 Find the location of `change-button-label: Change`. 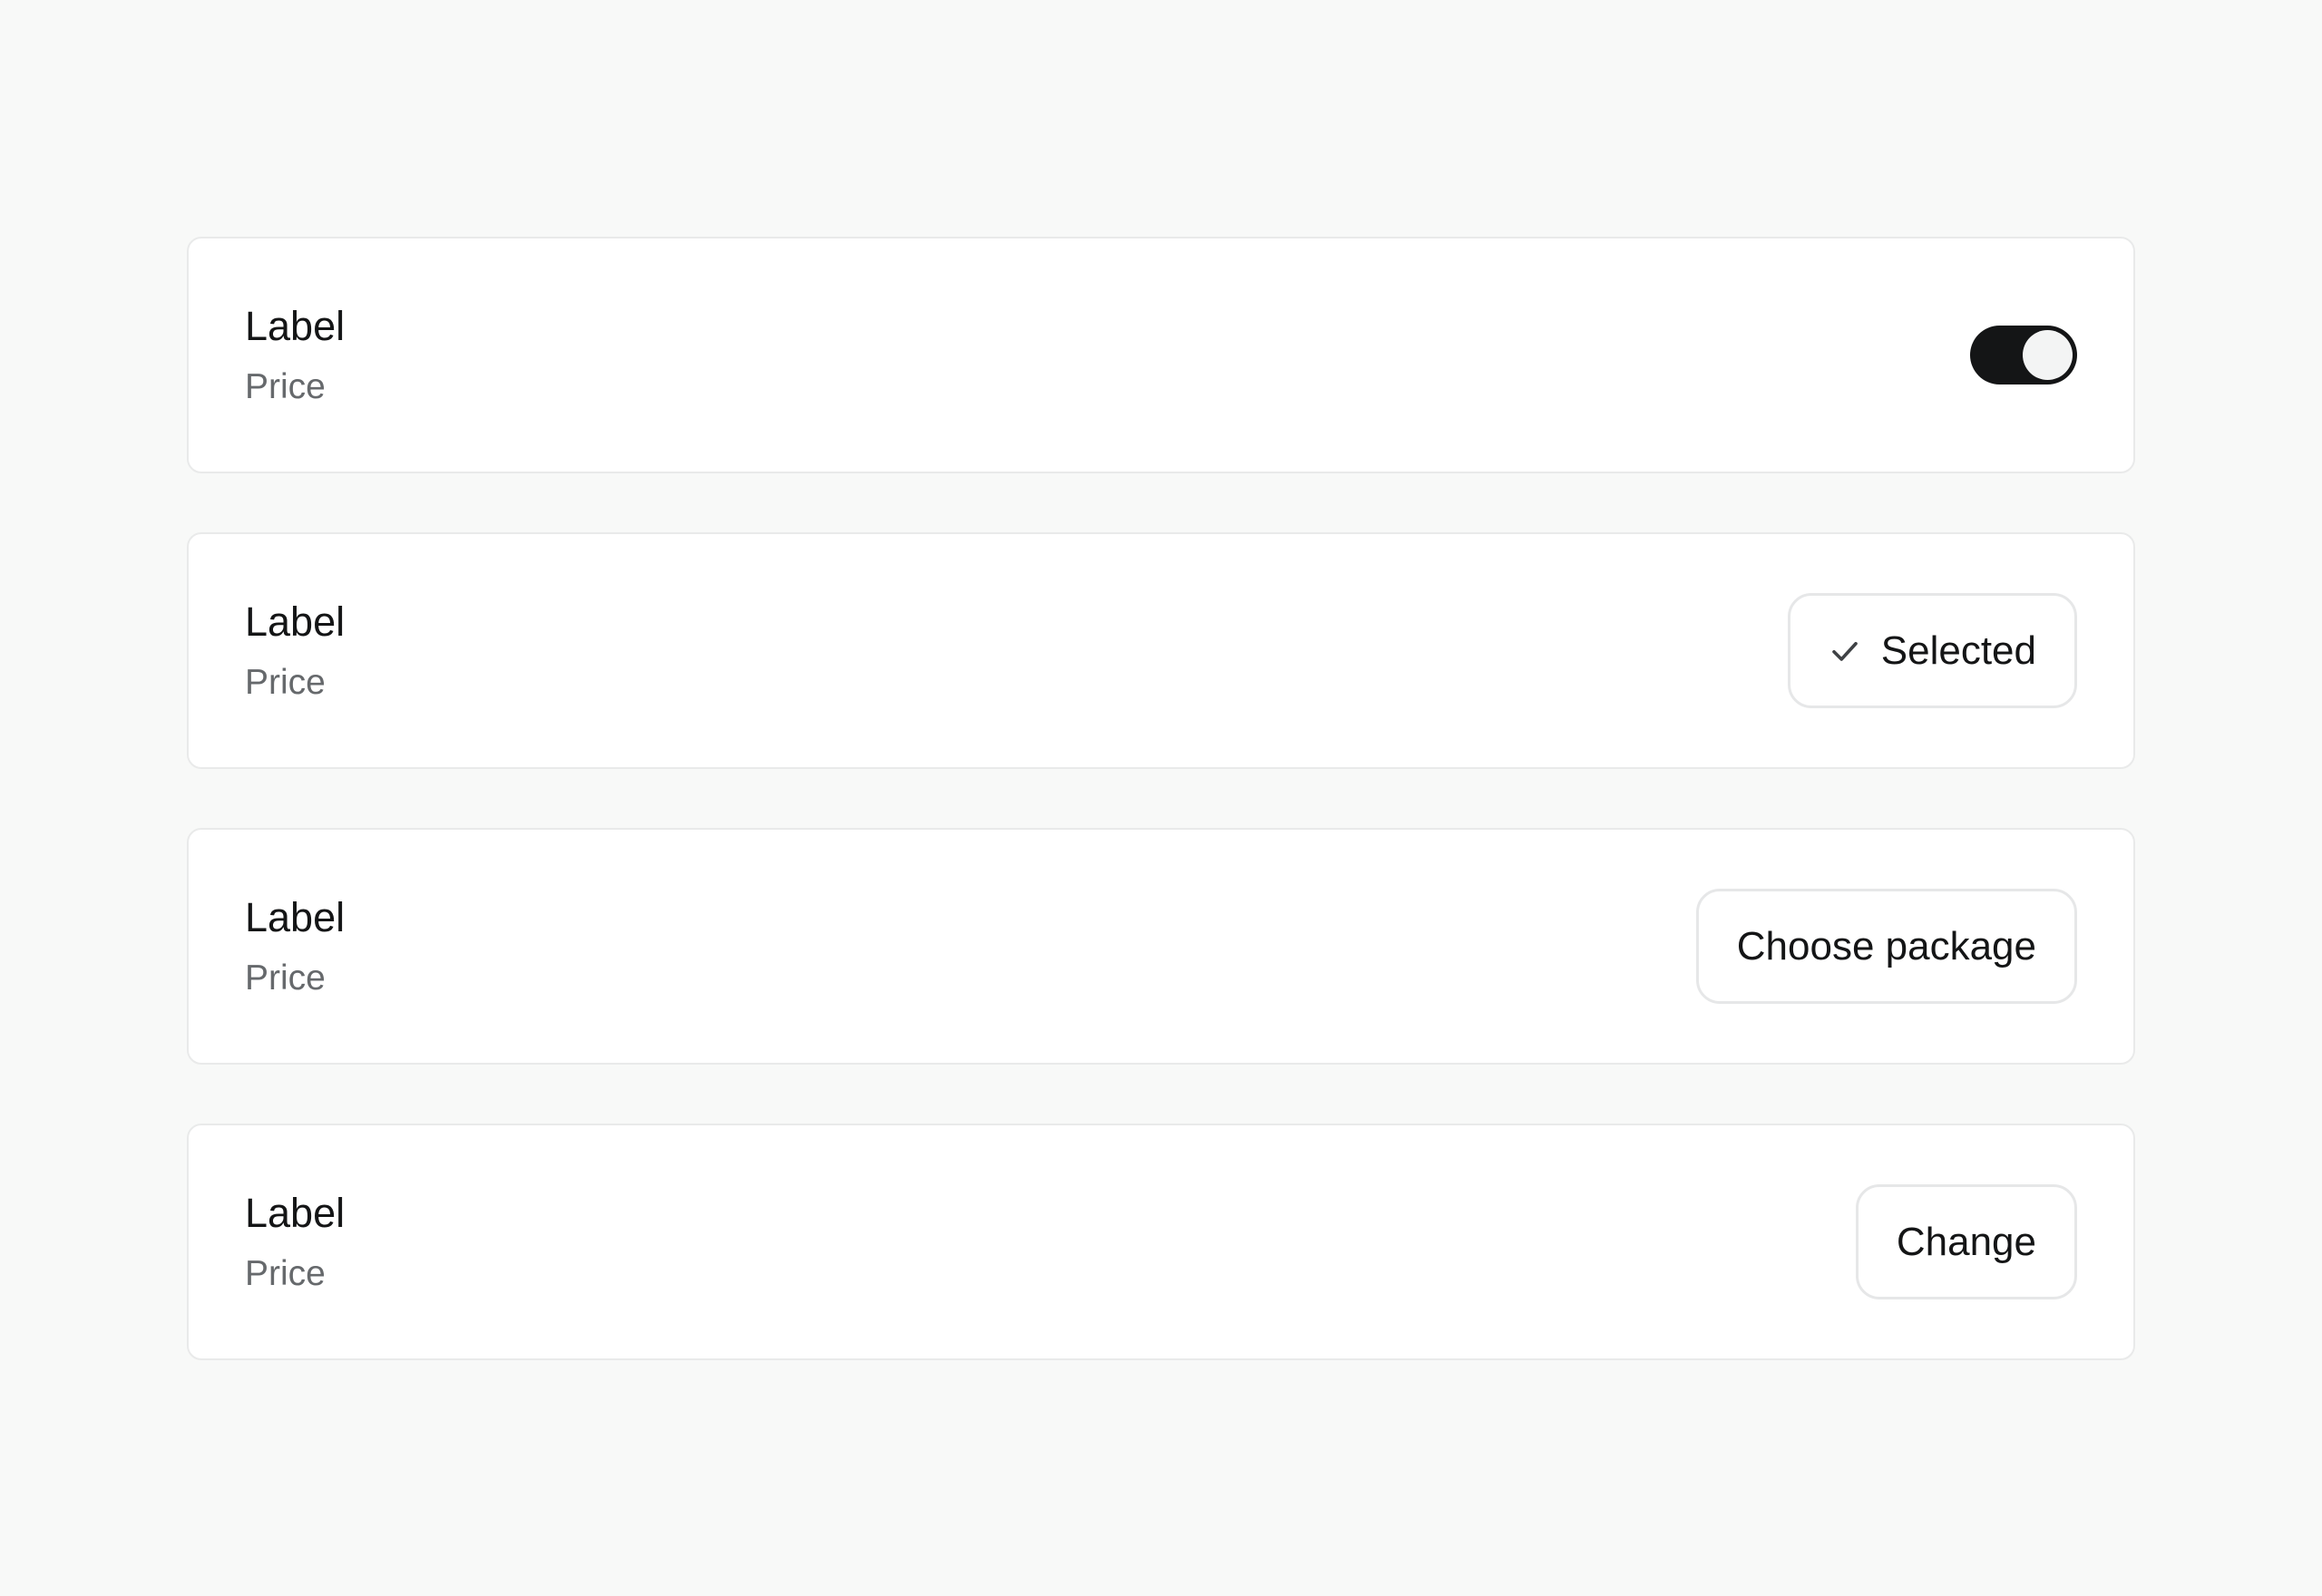

change-button-label: Change is located at coordinates (1966, 1241).